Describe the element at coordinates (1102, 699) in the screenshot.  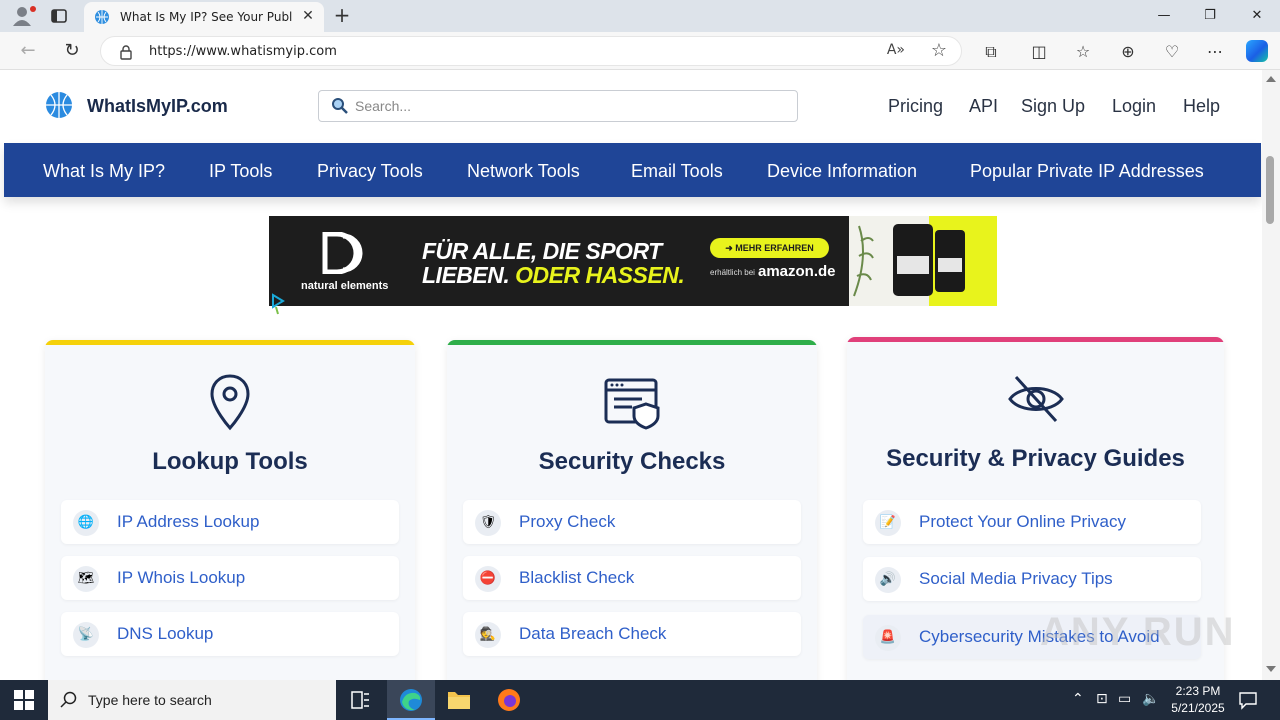
I see `tray-device-icon: ⊡` at that location.